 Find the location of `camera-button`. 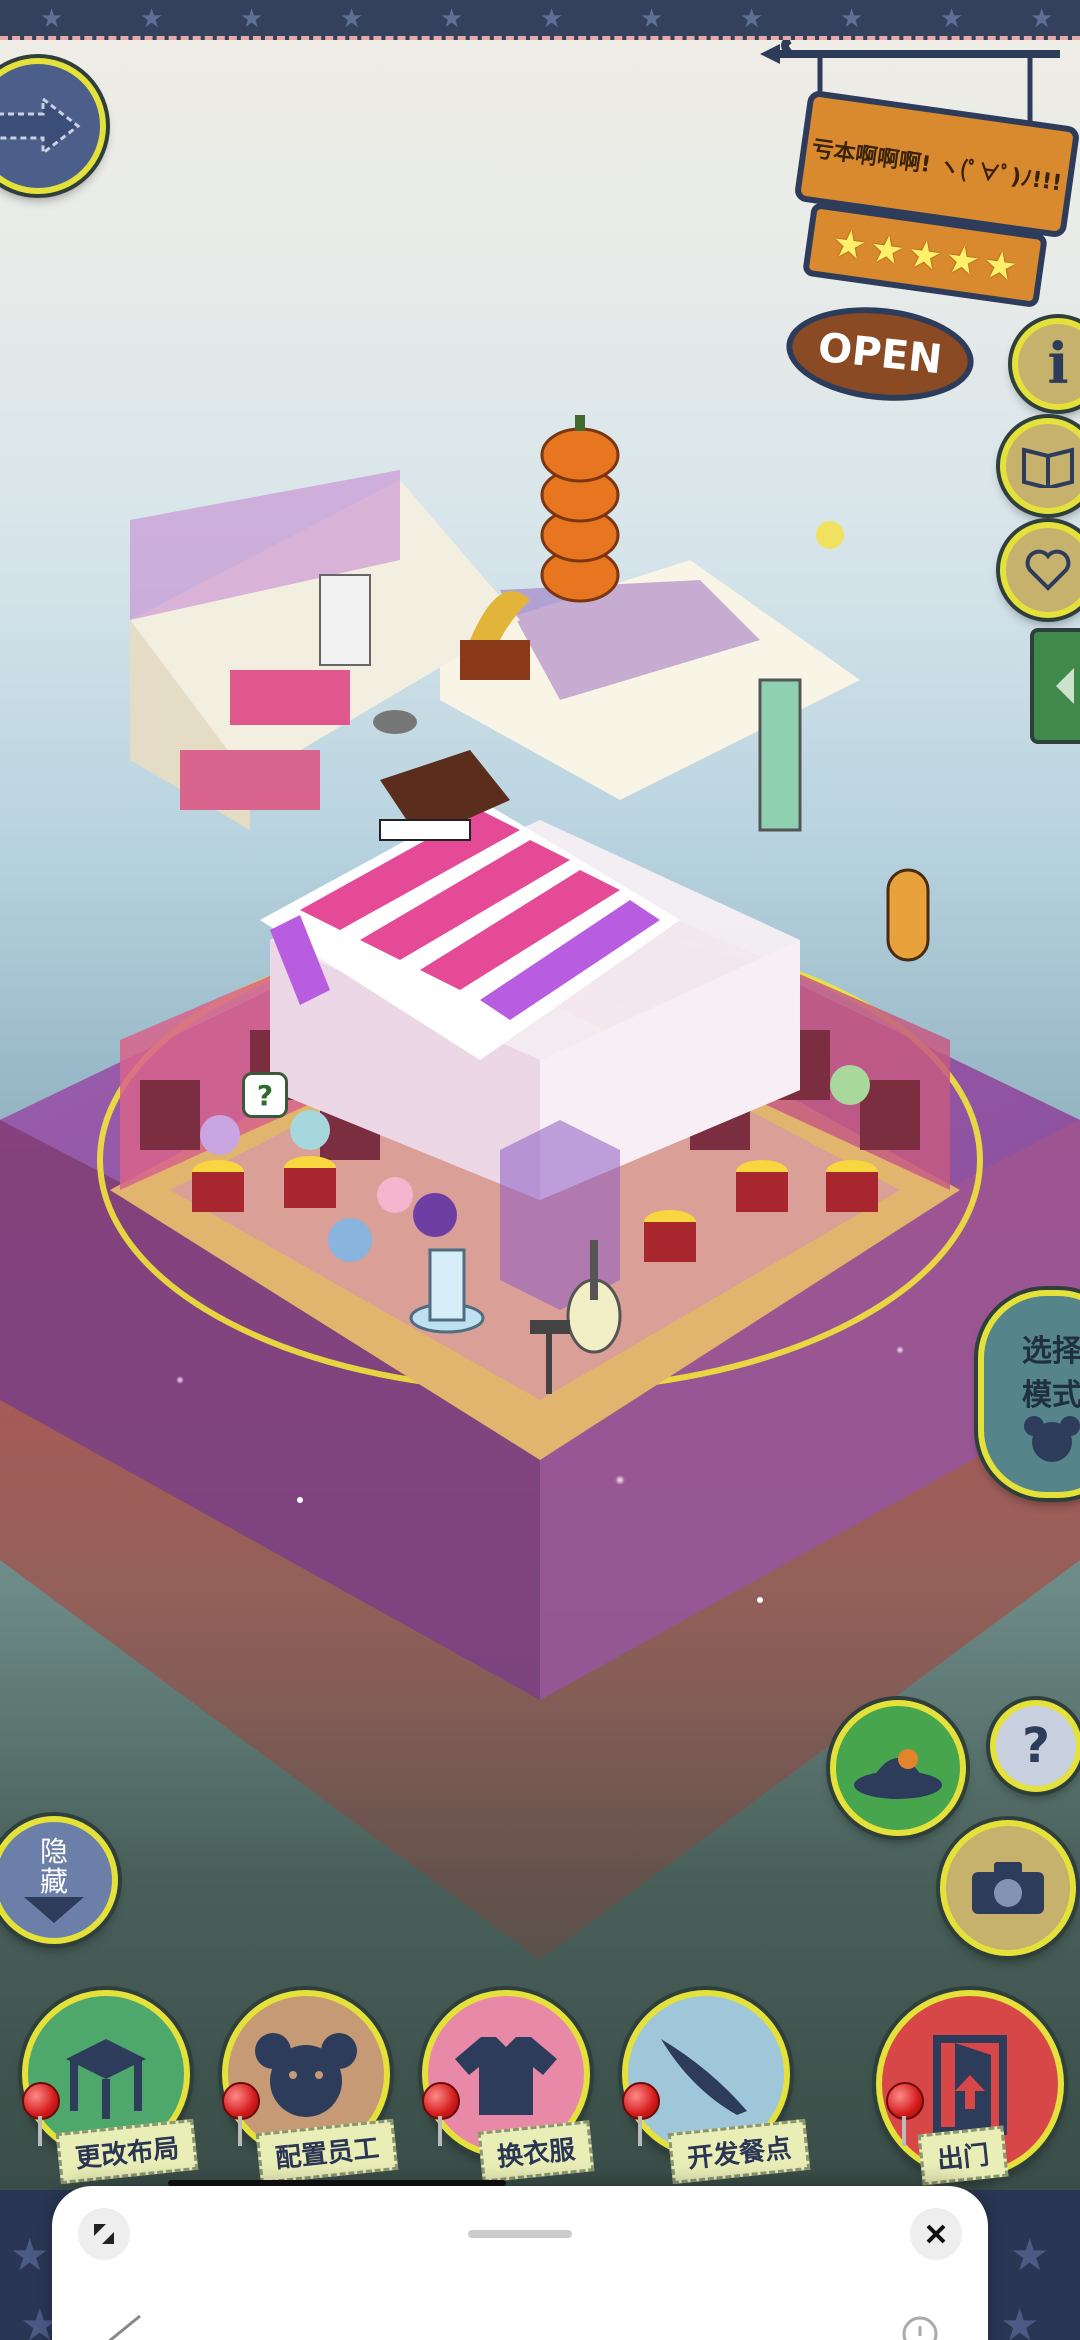

camera-button is located at coordinates (1008, 1888).